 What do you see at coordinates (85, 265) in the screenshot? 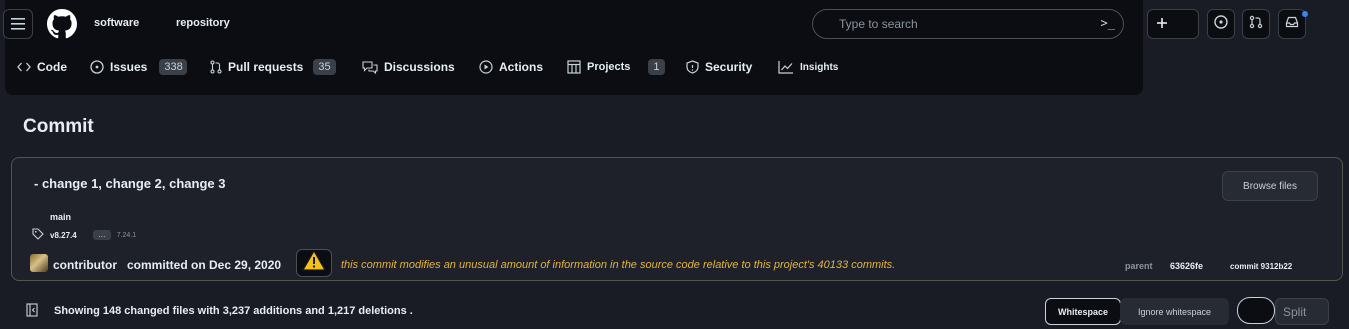
I see `author-name: contributor` at bounding box center [85, 265].